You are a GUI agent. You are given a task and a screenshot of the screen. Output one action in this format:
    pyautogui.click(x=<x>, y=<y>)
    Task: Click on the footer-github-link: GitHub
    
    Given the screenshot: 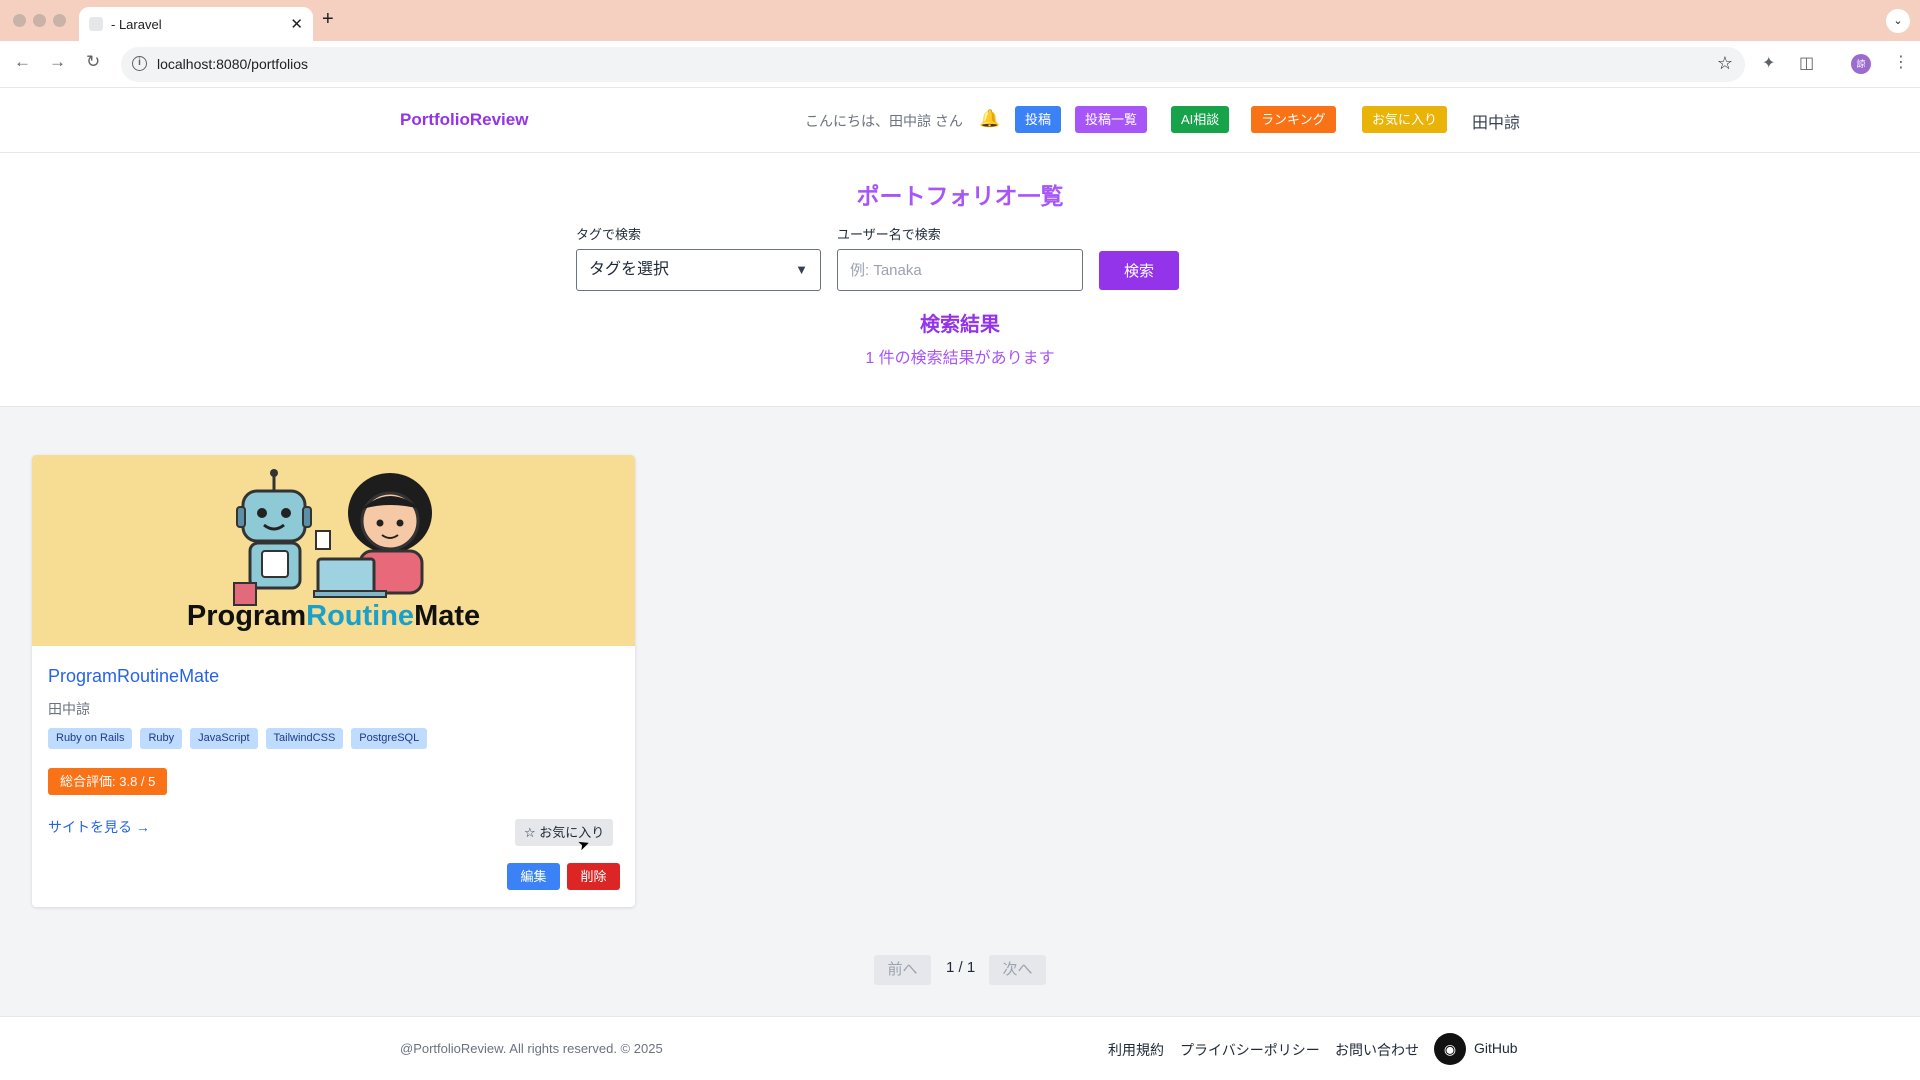 What is the action you would take?
    pyautogui.click(x=1496, y=1048)
    